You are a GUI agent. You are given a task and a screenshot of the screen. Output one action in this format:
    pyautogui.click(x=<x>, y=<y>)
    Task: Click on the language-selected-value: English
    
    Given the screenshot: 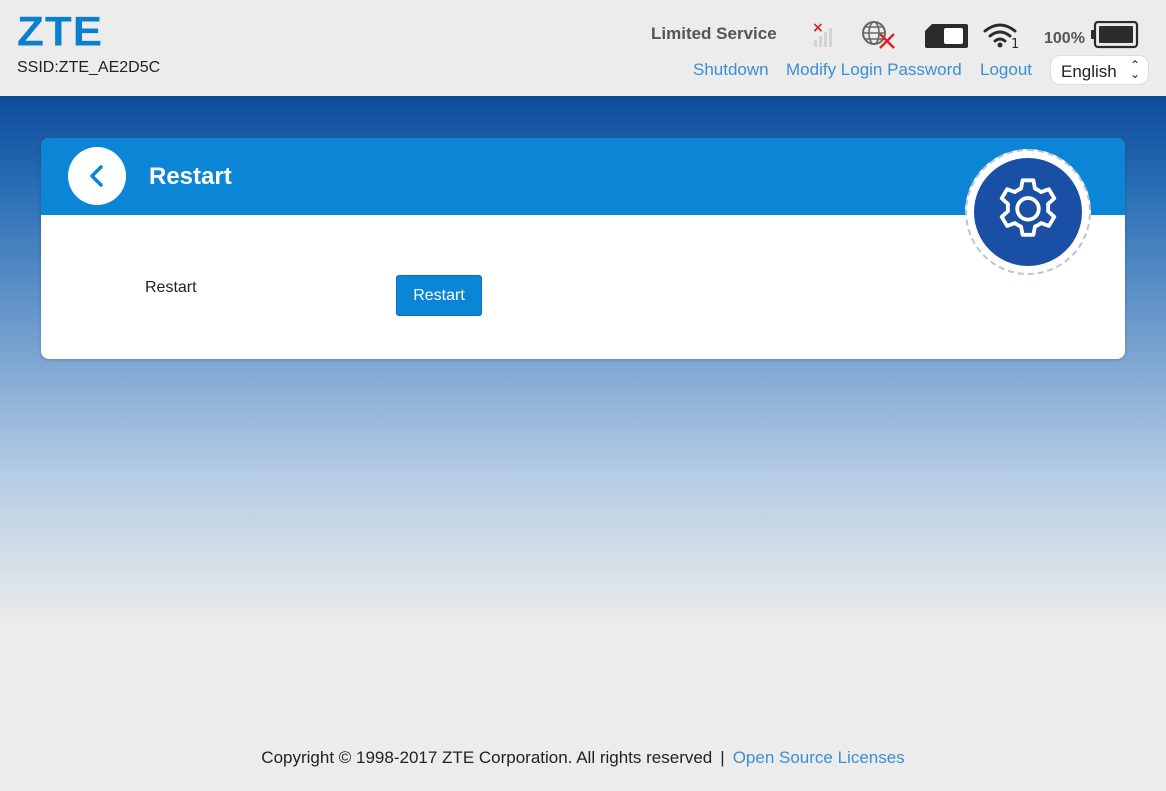 What is the action you would take?
    pyautogui.click(x=1089, y=71)
    